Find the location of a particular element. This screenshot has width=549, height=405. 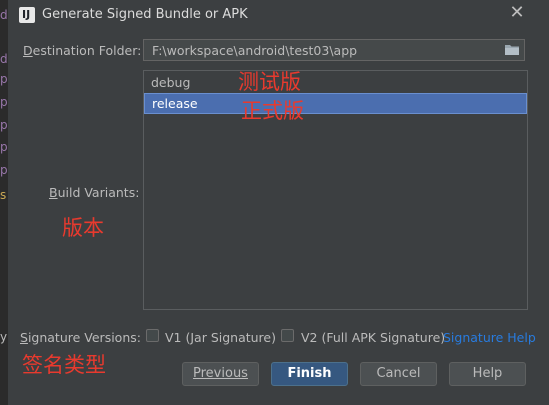

destination-folder-value: F:\workspace\android\test03\app is located at coordinates (255, 50).